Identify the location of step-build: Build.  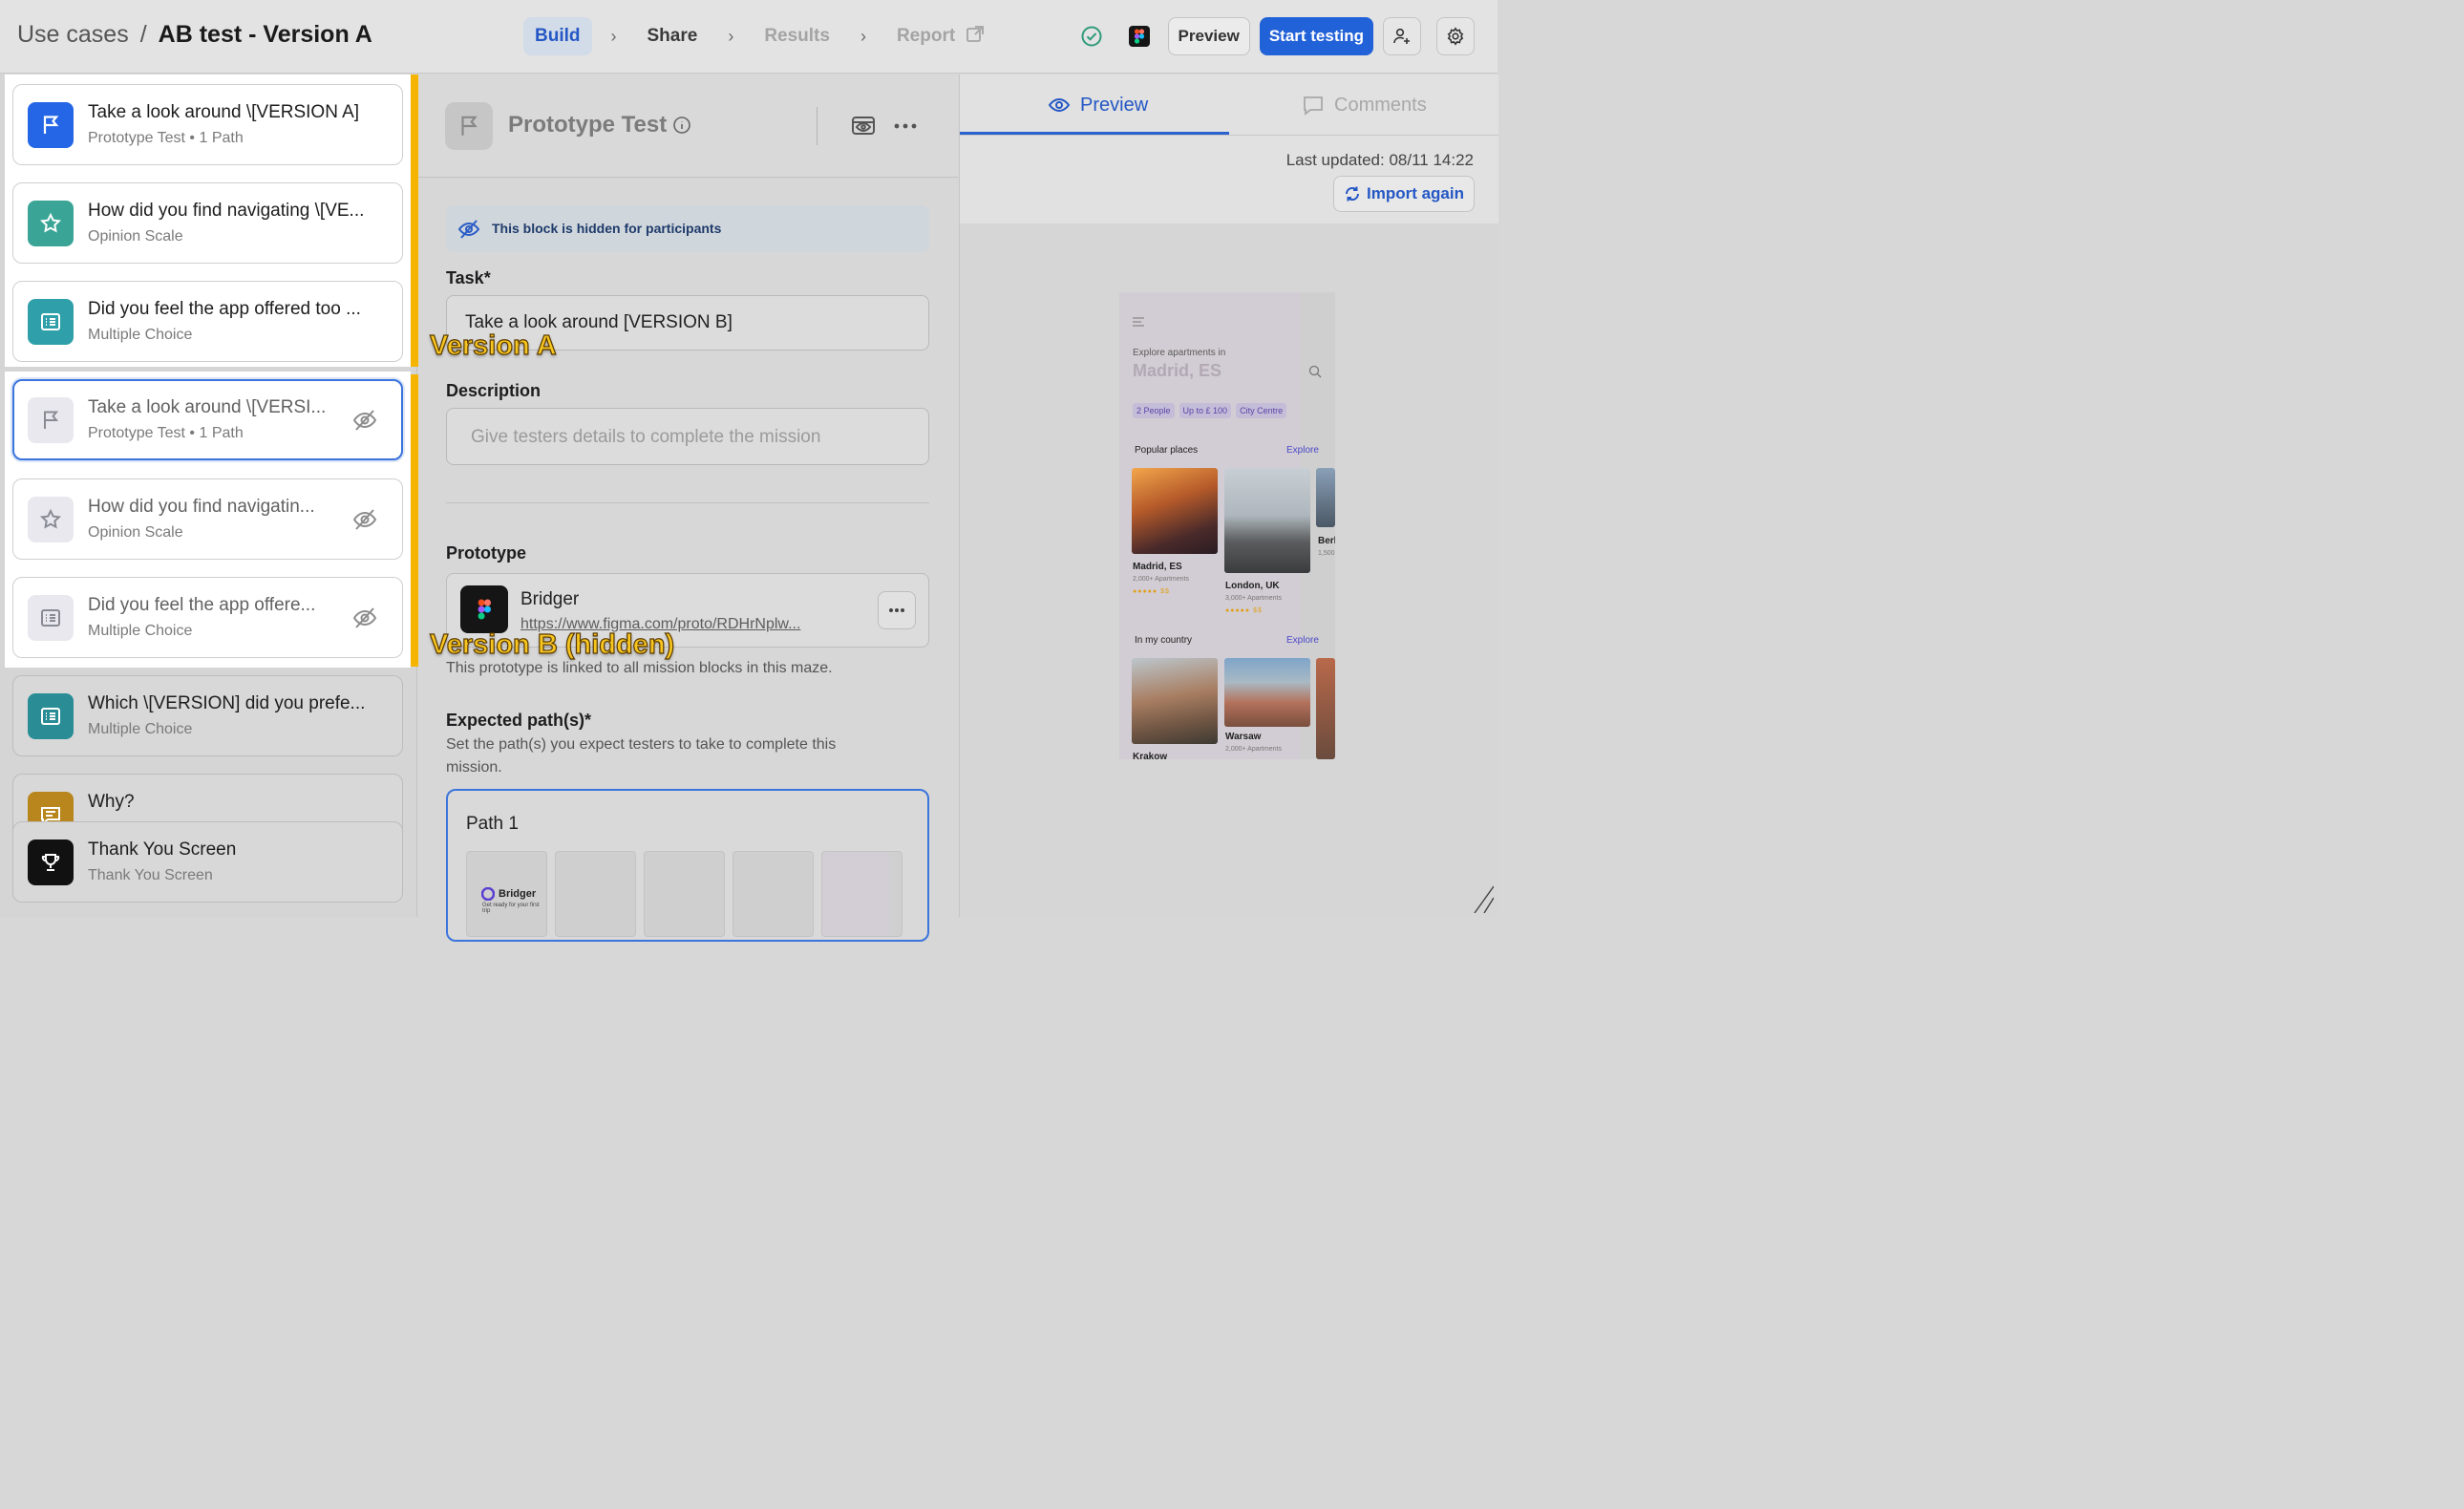
(557, 36).